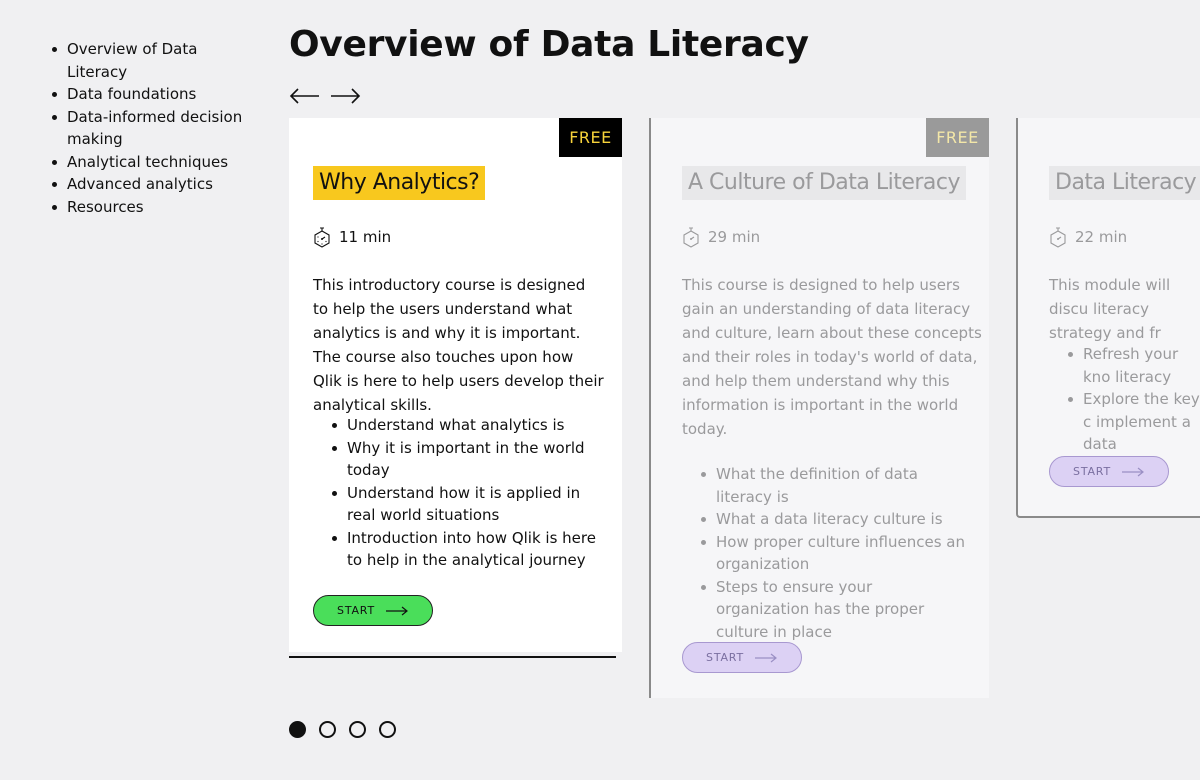 This screenshot has height=780, width=1200. I want to click on carousel-pagination, so click(342, 729).